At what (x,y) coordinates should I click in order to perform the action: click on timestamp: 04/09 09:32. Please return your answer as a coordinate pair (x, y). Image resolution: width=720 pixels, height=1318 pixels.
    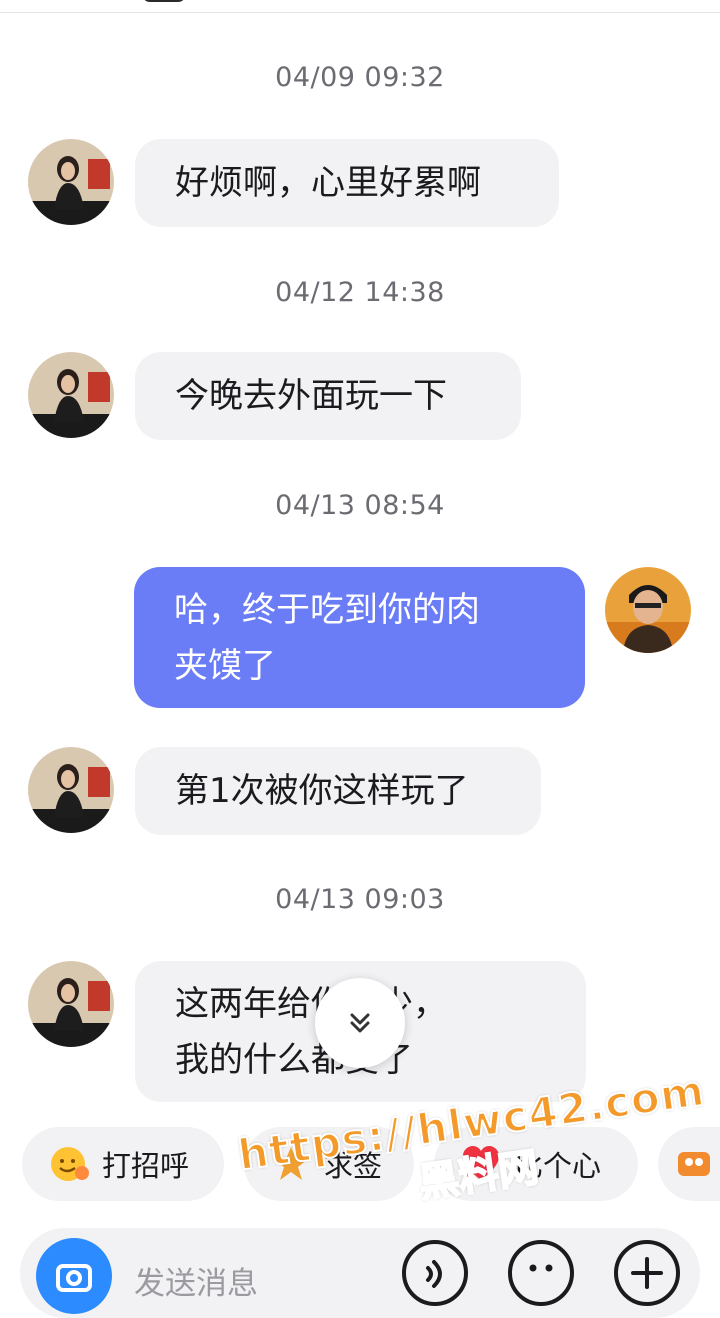
    Looking at the image, I should click on (360, 77).